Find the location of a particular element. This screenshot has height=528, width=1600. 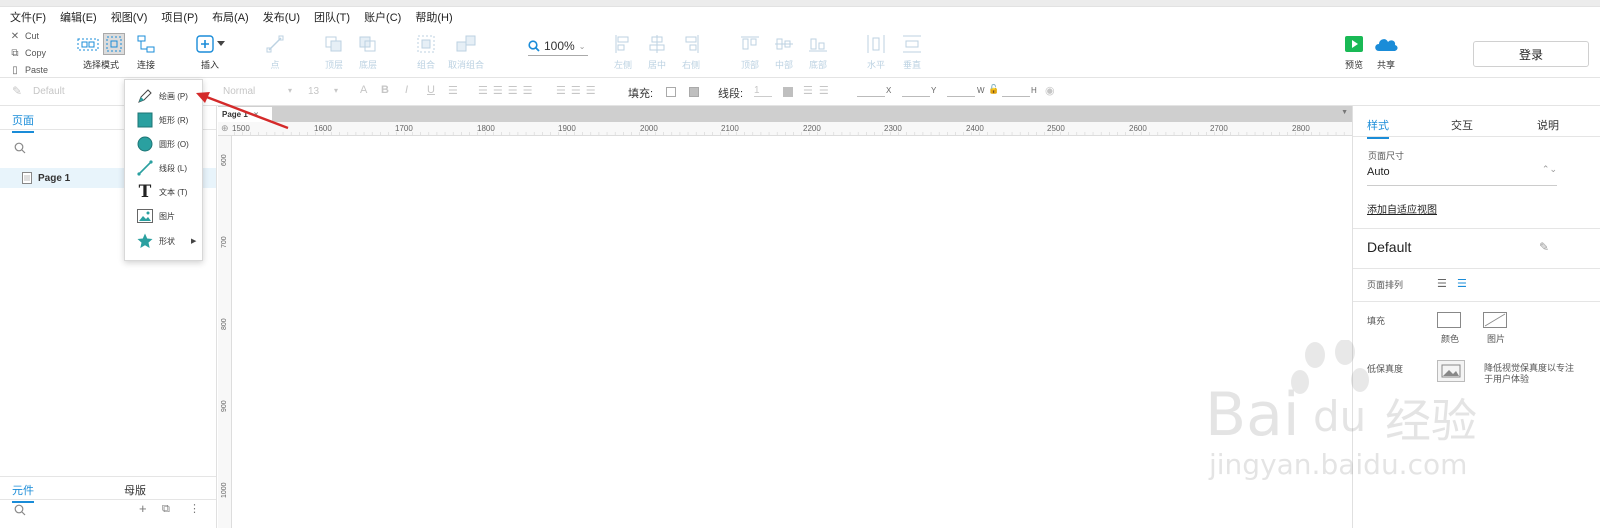

vertical-ruler: 600 700 800 900 1000 is located at coordinates (225, 332).